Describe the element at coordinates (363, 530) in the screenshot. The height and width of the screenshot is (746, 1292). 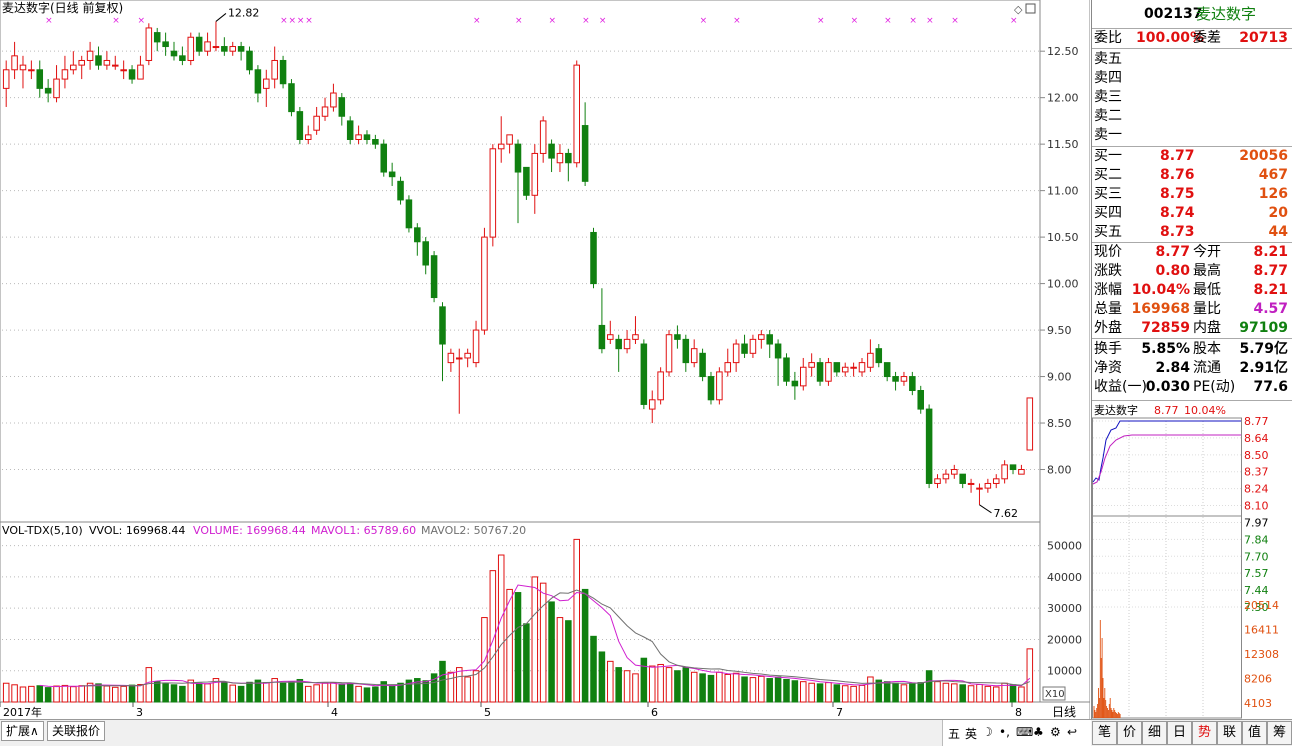
I see `vol-header-mavol1: MAVOL1: 65789.60` at that location.